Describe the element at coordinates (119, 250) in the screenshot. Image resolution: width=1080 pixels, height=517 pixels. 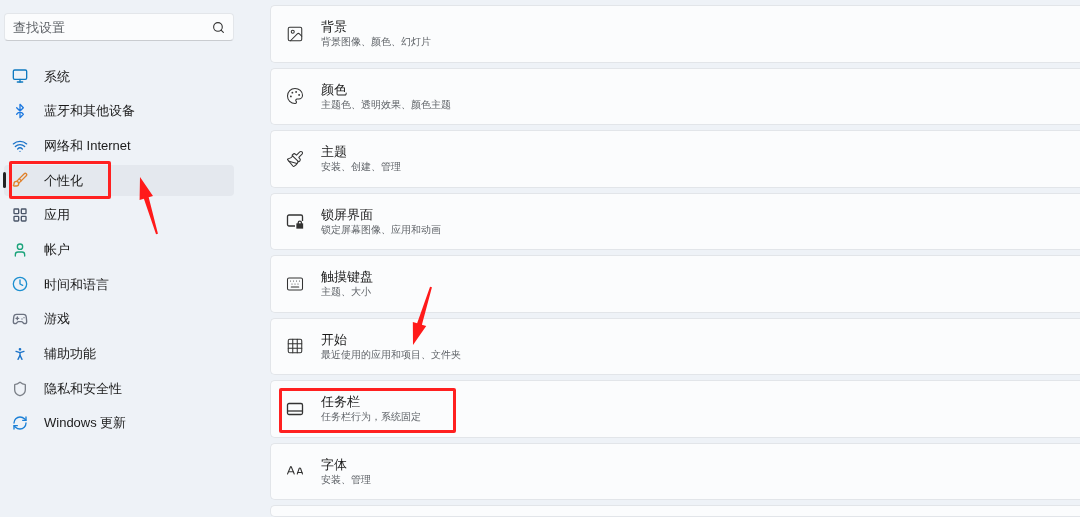
I see `nav-item: 帐户` at that location.